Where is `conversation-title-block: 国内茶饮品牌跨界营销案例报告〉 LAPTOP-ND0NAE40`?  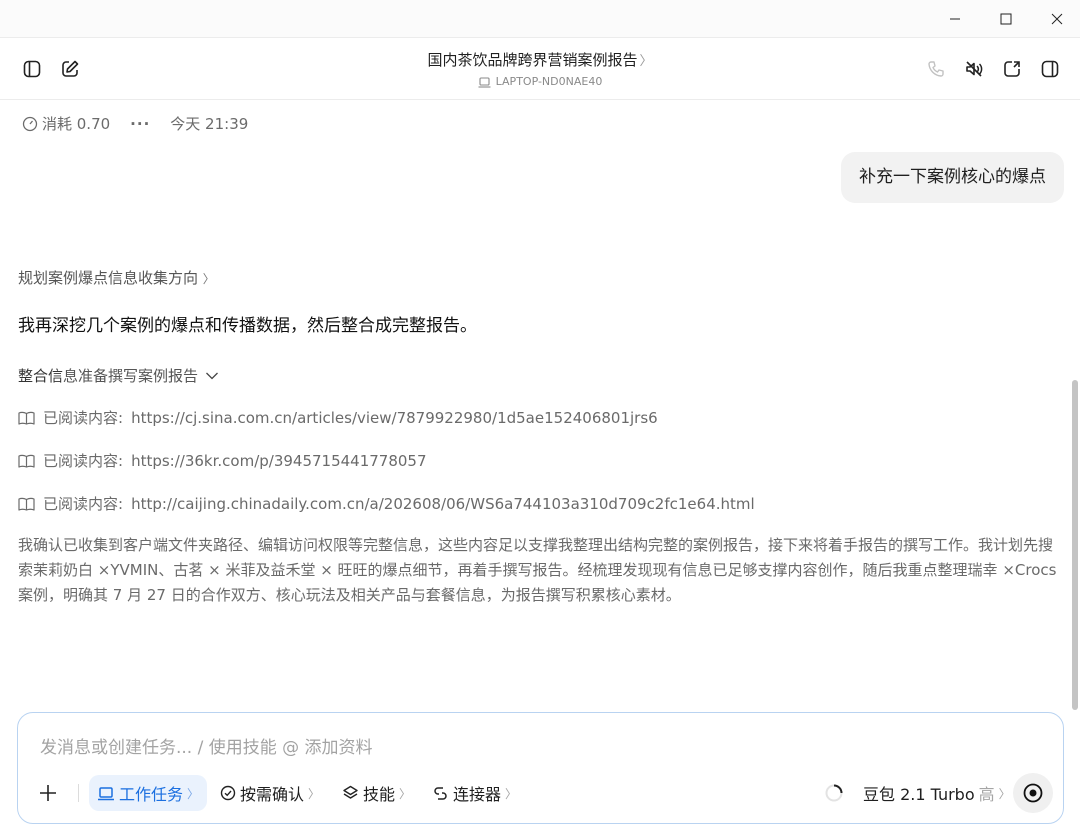
conversation-title-block: 国内茶饮品牌跨界营销案例报告〉 LAPTOP-ND0NAE40 is located at coordinates (540, 69).